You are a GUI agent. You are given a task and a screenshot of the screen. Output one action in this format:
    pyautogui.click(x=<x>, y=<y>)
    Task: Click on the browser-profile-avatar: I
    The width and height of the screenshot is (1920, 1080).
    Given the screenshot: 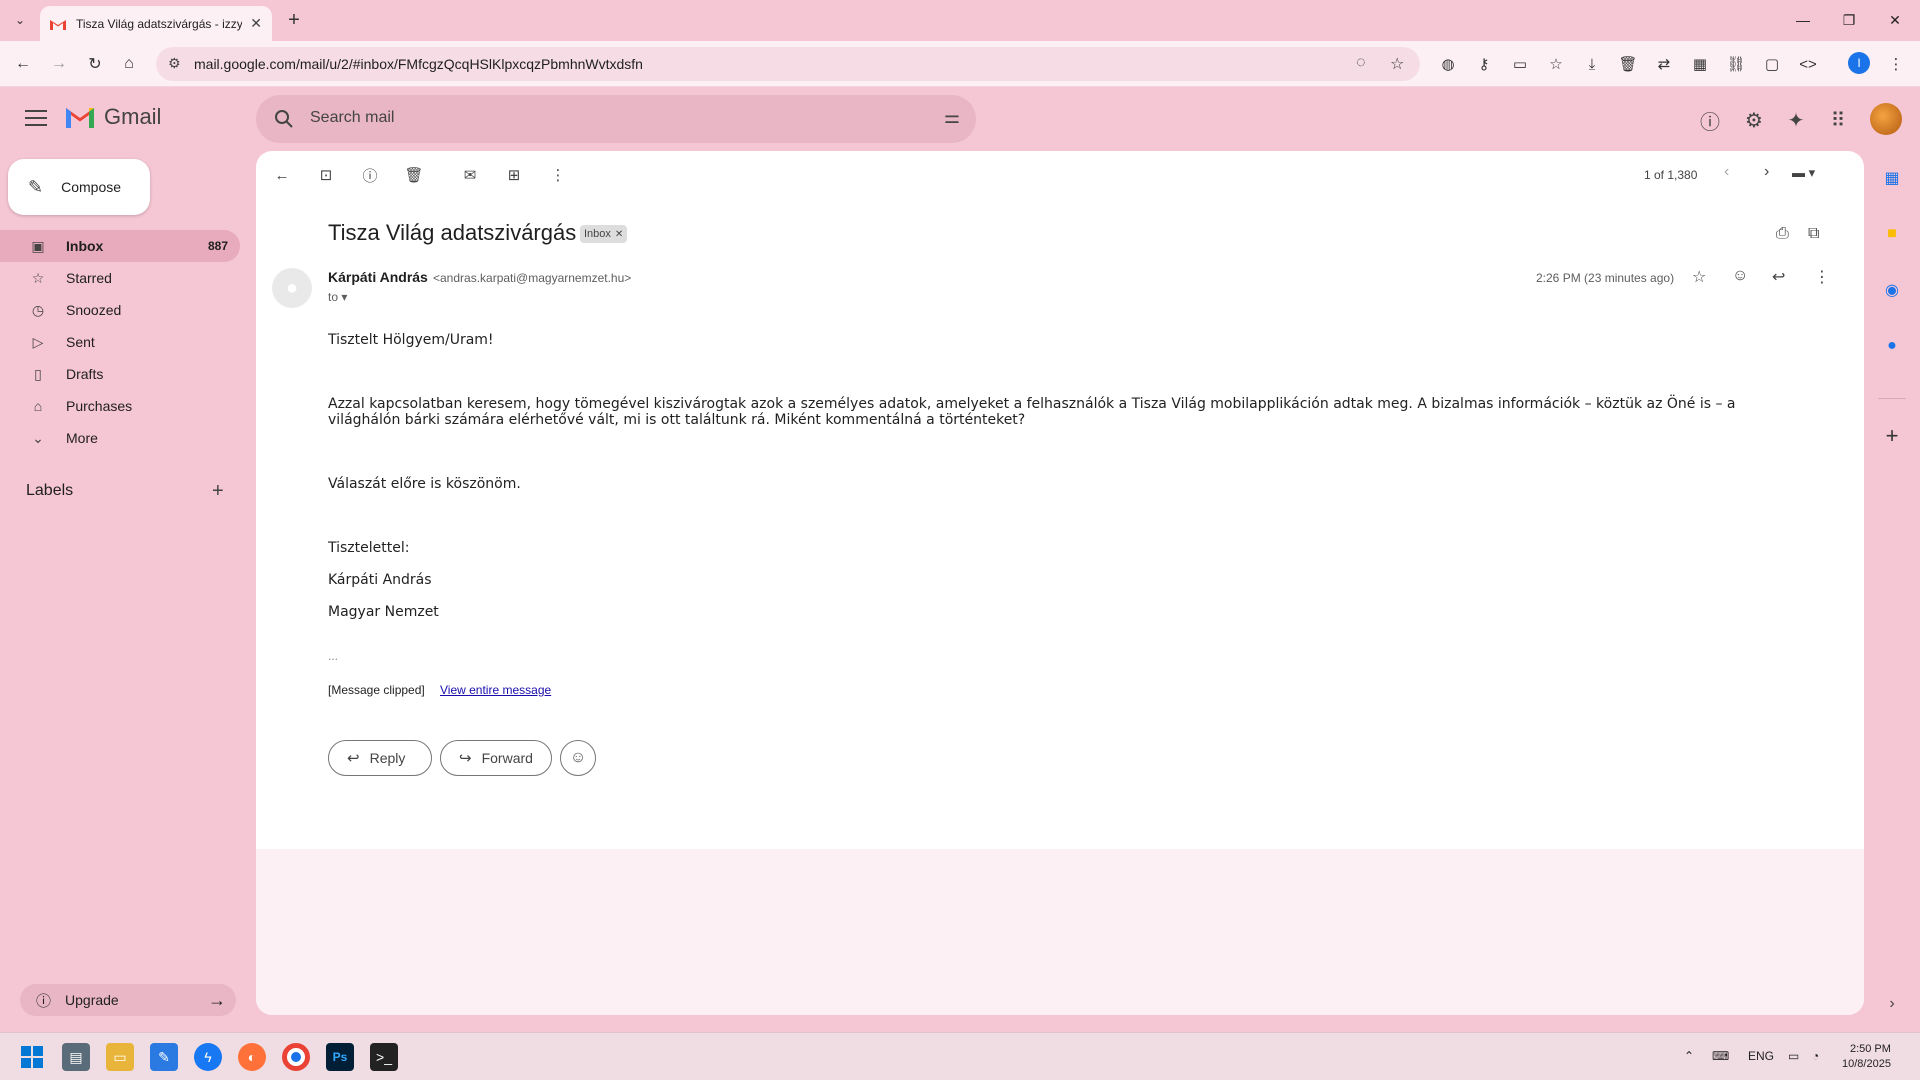 What is the action you would take?
    pyautogui.click(x=1859, y=63)
    